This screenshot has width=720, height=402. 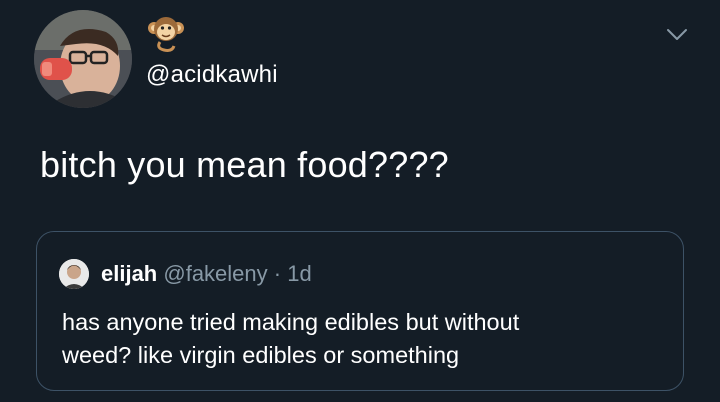 What do you see at coordinates (244, 164) in the screenshot?
I see `tweet-text: bitch you mean food????` at bounding box center [244, 164].